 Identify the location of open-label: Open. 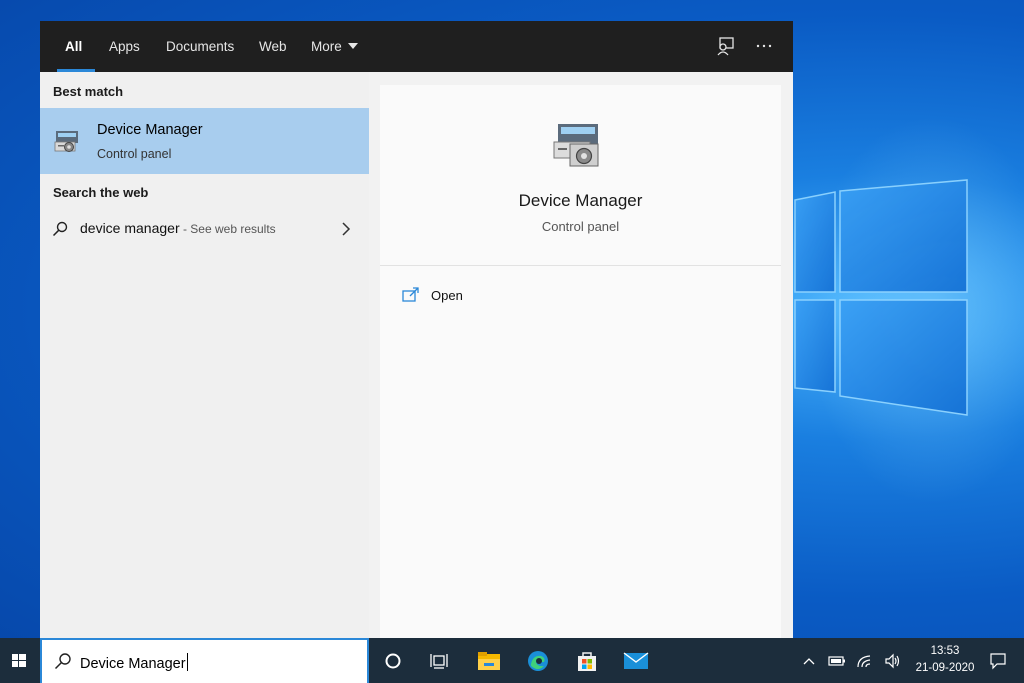
(447, 295).